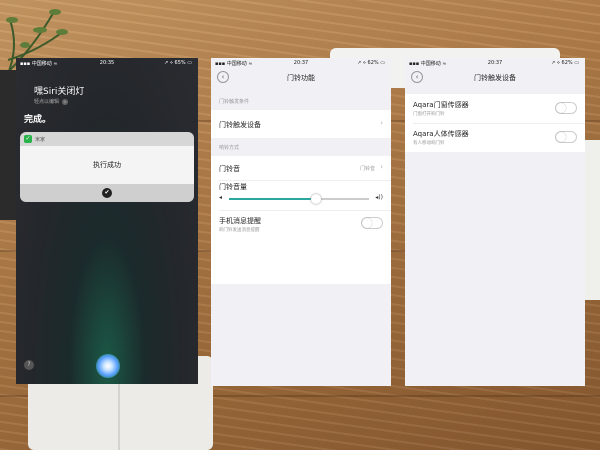 Image resolution: width=600 pixels, height=450 pixels. I want to click on siri-response: 完成。, so click(38, 120).